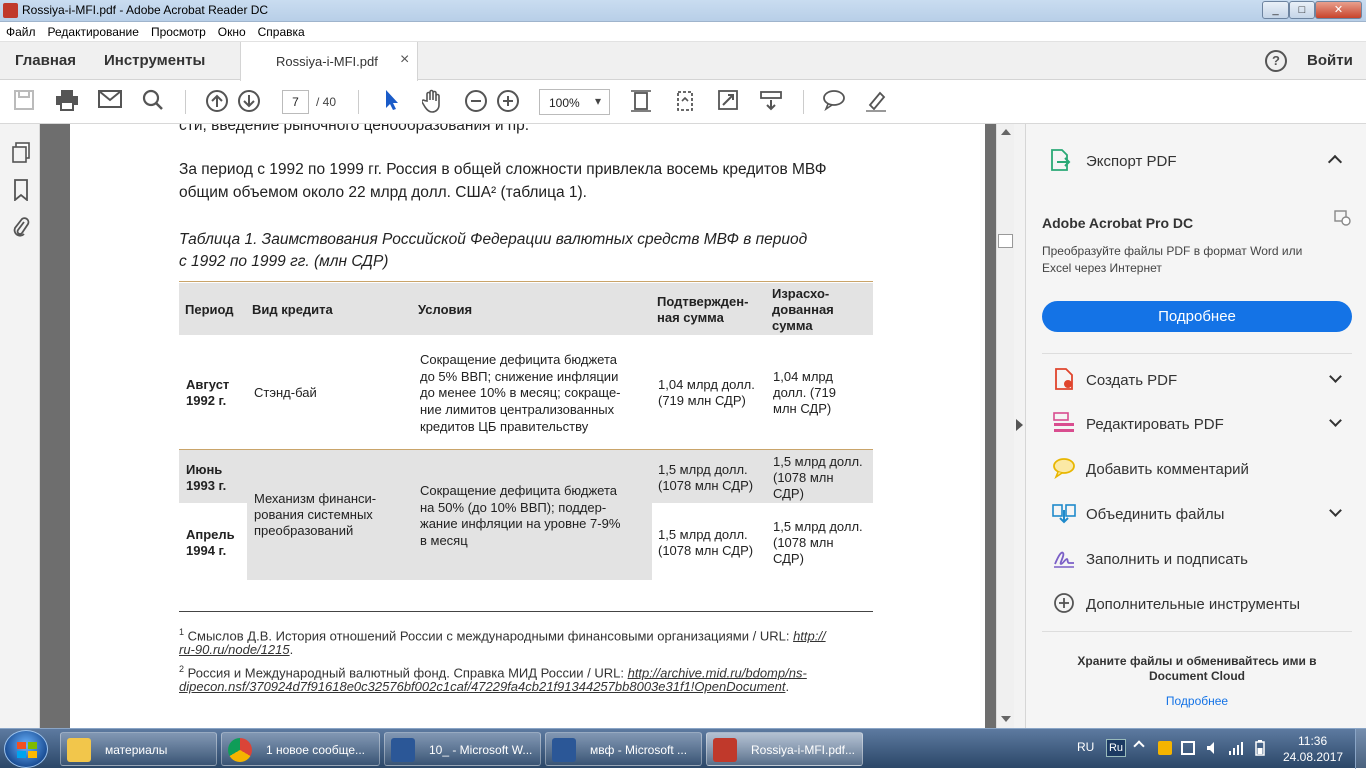 This screenshot has width=1366, height=769. Describe the element at coordinates (1196, 516) in the screenshot. I see `tool-combine-files: Объединить файлы` at that location.